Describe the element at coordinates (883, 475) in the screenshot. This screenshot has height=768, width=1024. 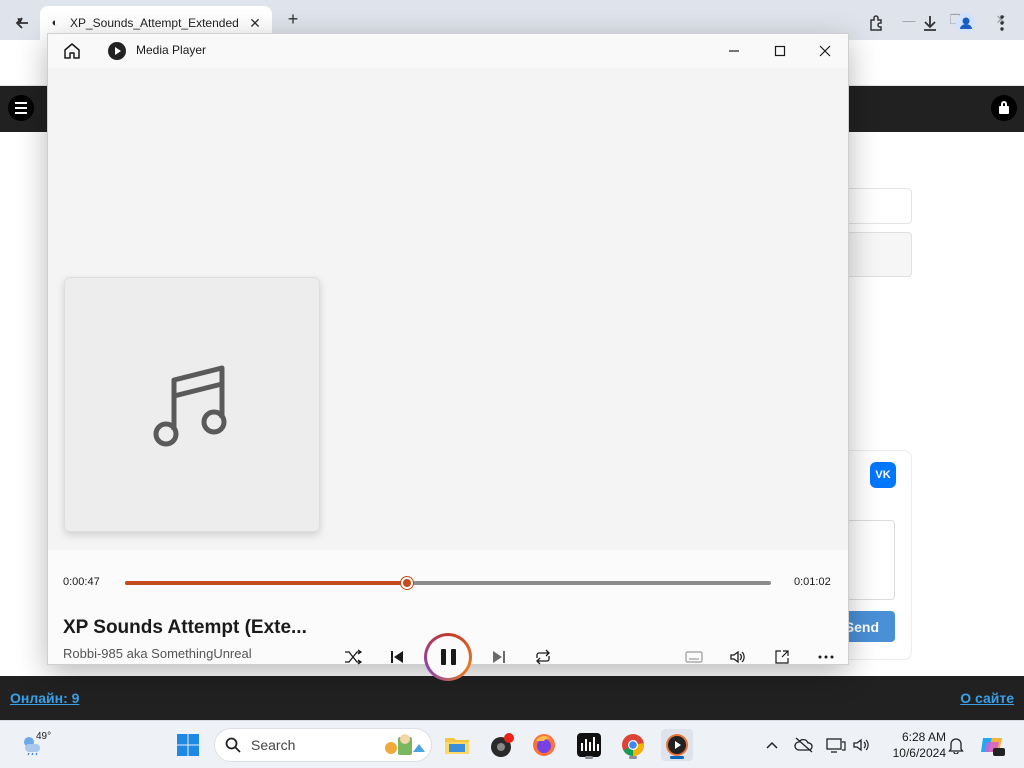
I see `vk-icon: VK` at that location.